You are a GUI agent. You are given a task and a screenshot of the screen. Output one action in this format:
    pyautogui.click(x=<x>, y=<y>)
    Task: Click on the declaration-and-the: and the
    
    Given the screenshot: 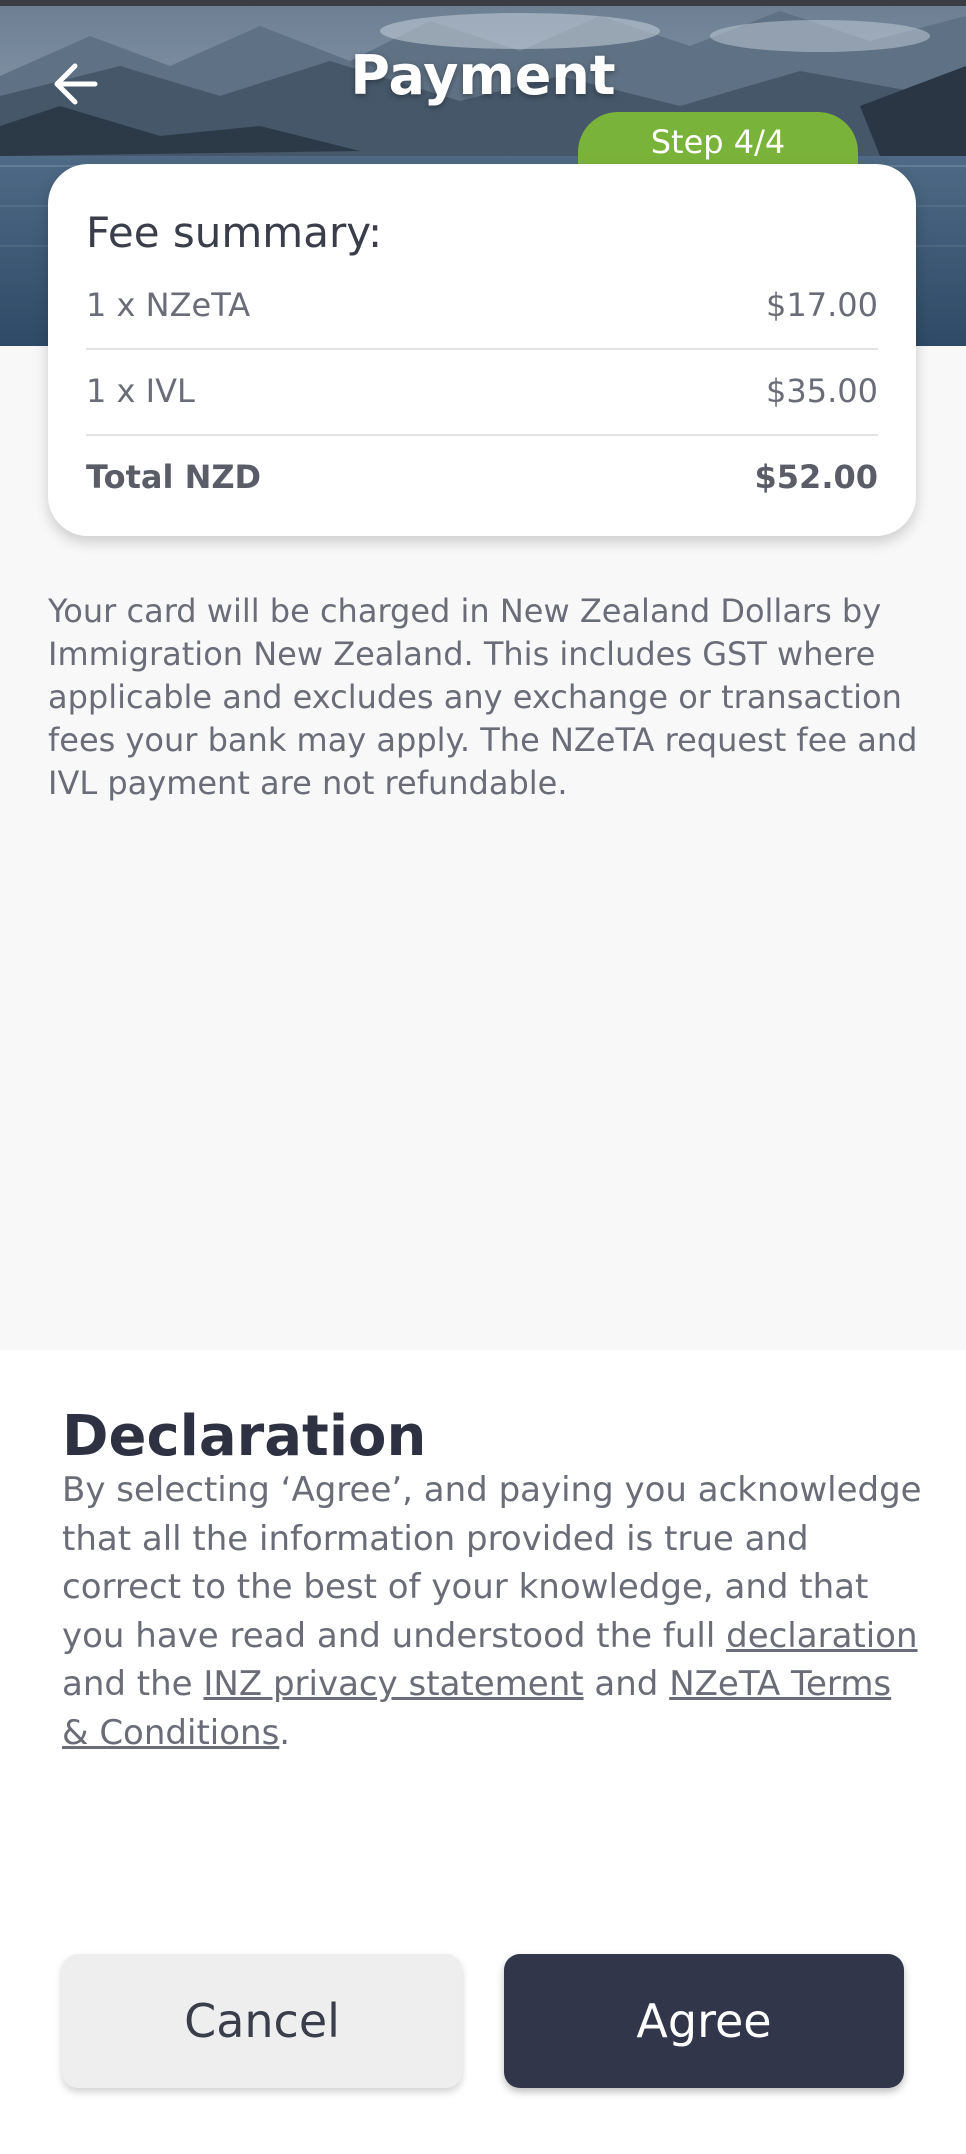 What is the action you would take?
    pyautogui.click(x=133, y=1684)
    